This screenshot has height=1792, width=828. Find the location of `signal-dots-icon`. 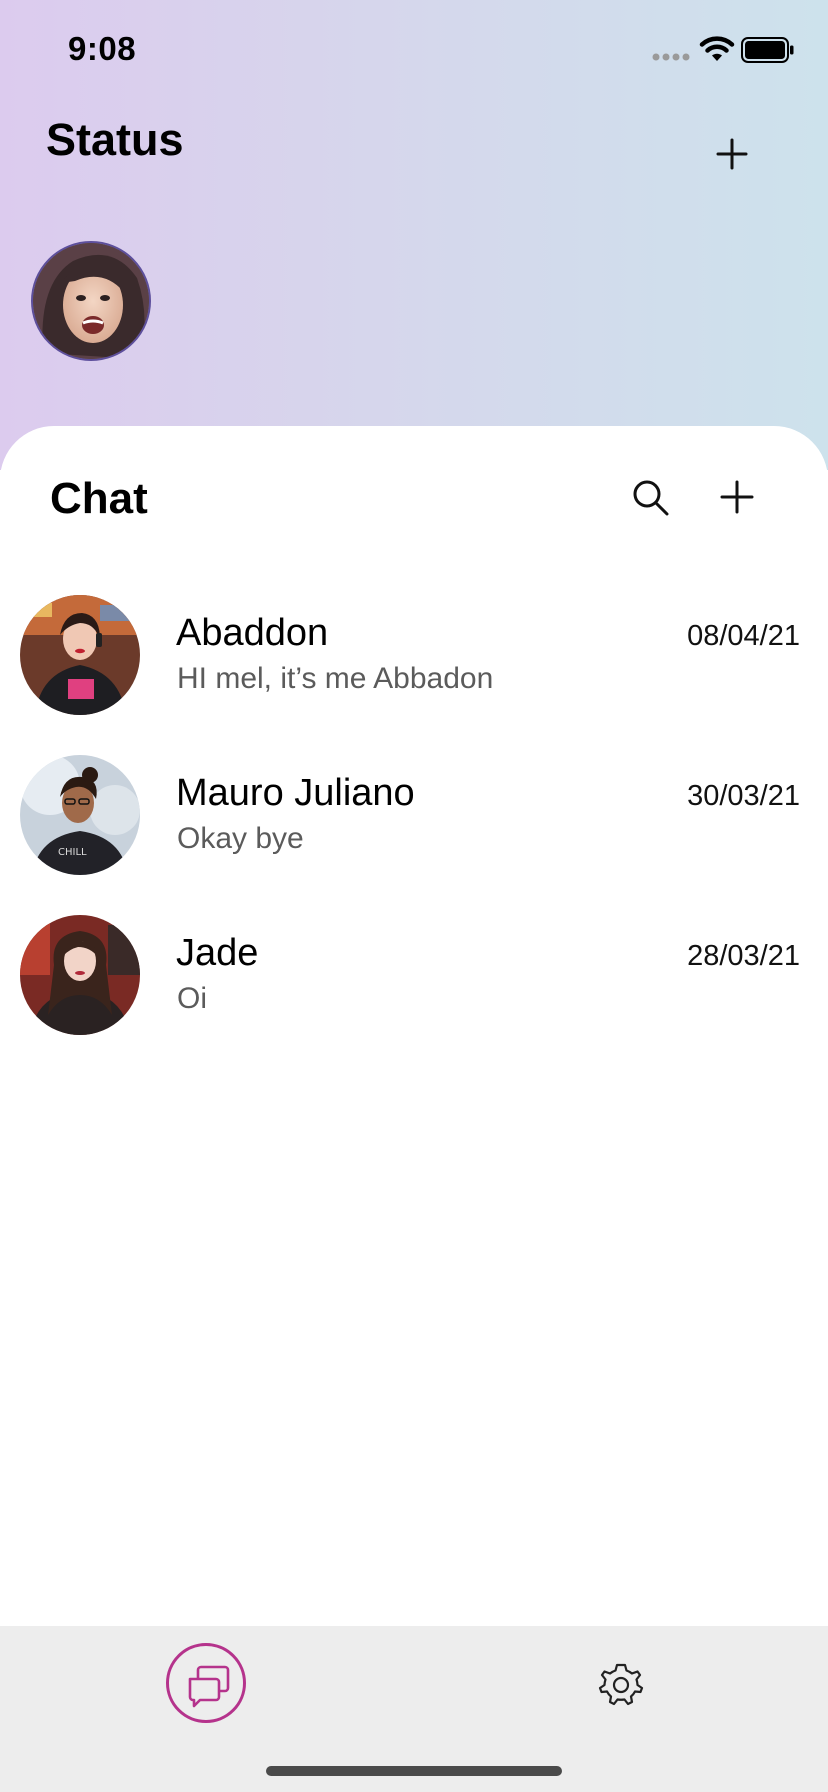

signal-dots-icon is located at coordinates (671, 57).